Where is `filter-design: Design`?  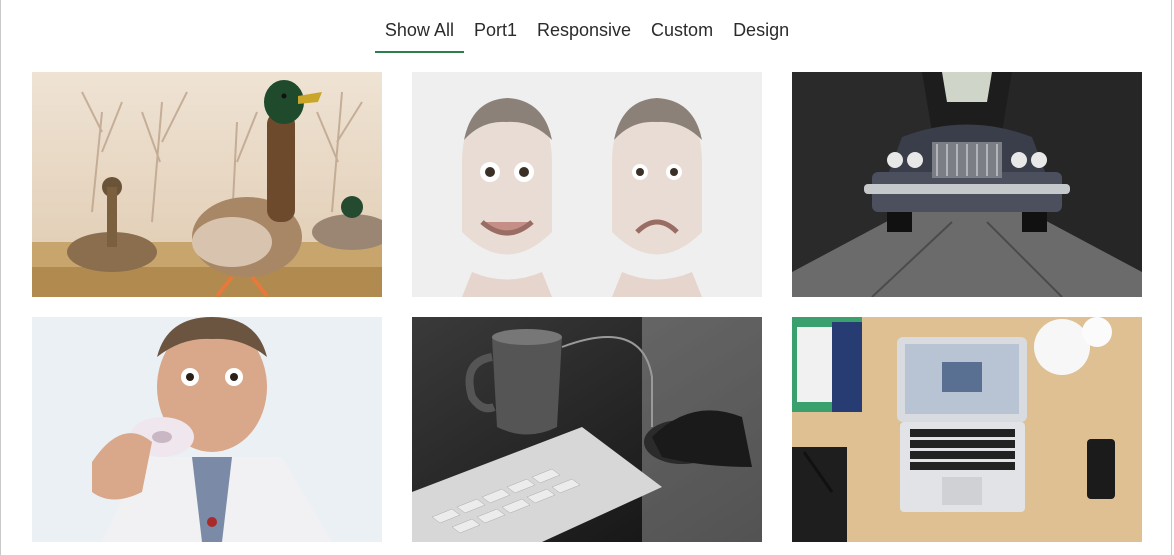 filter-design: Design is located at coordinates (761, 33).